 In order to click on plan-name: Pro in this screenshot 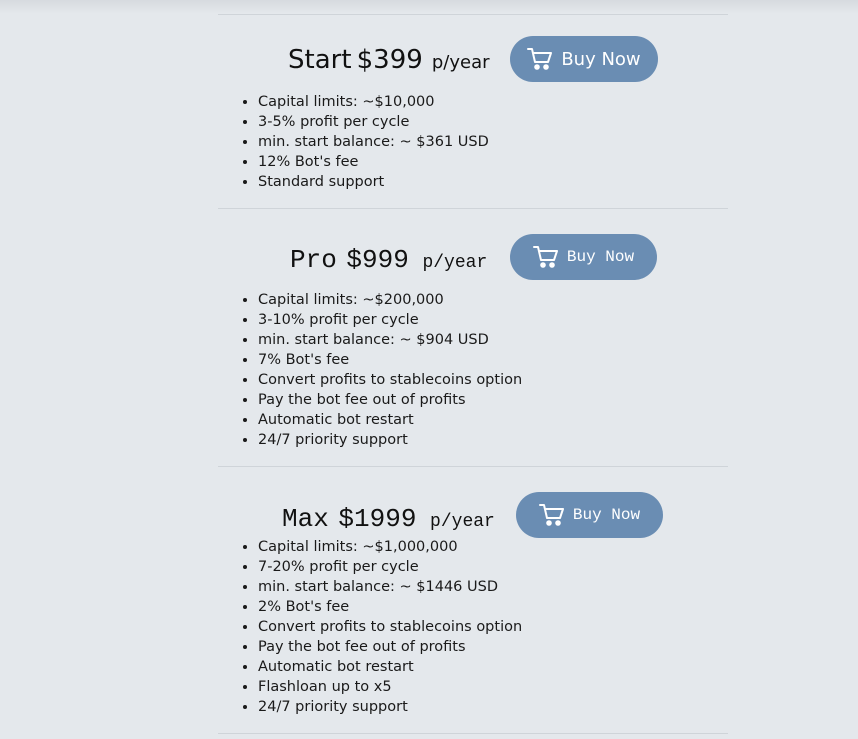, I will do `click(313, 260)`.